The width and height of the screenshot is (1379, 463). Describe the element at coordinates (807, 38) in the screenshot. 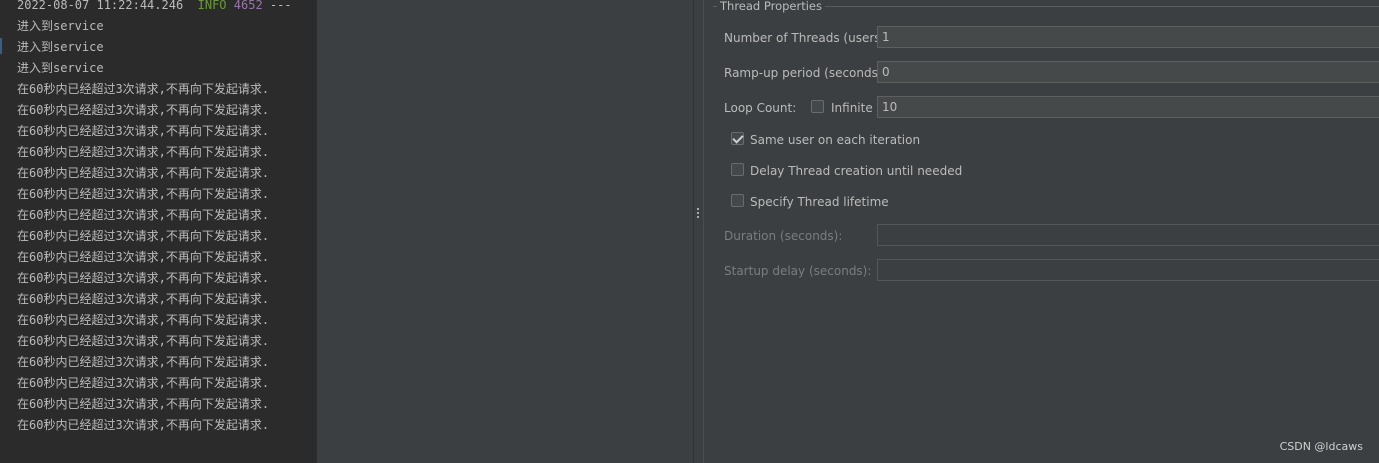

I see `num-threads-label: Number of Threads (users):` at that location.